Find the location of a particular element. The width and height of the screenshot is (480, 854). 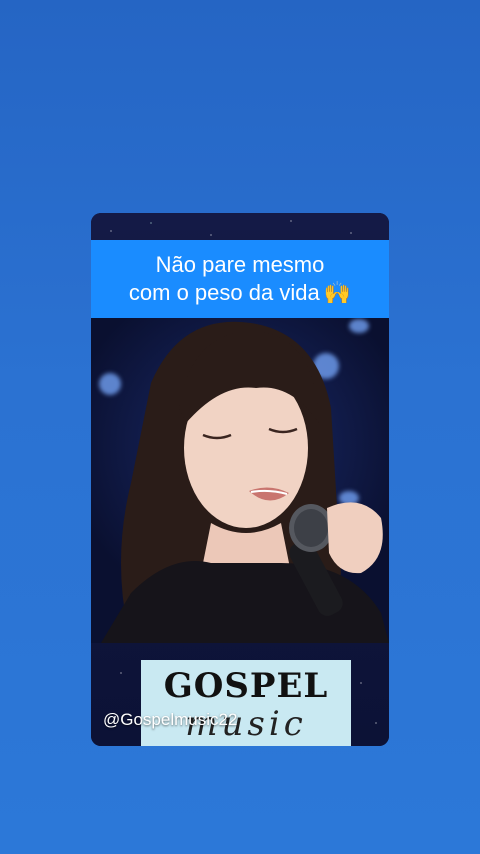

gospel-music-banner: GOSPEL music is located at coordinates (246, 703).